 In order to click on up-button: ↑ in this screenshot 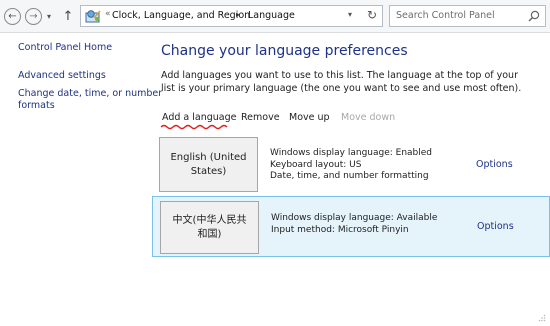, I will do `click(68, 16)`.